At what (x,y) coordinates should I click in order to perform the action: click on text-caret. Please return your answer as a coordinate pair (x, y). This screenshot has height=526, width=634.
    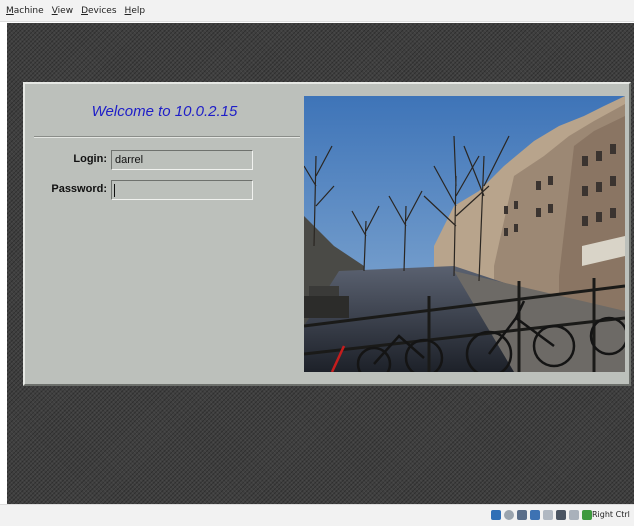
    Looking at the image, I should click on (114, 190).